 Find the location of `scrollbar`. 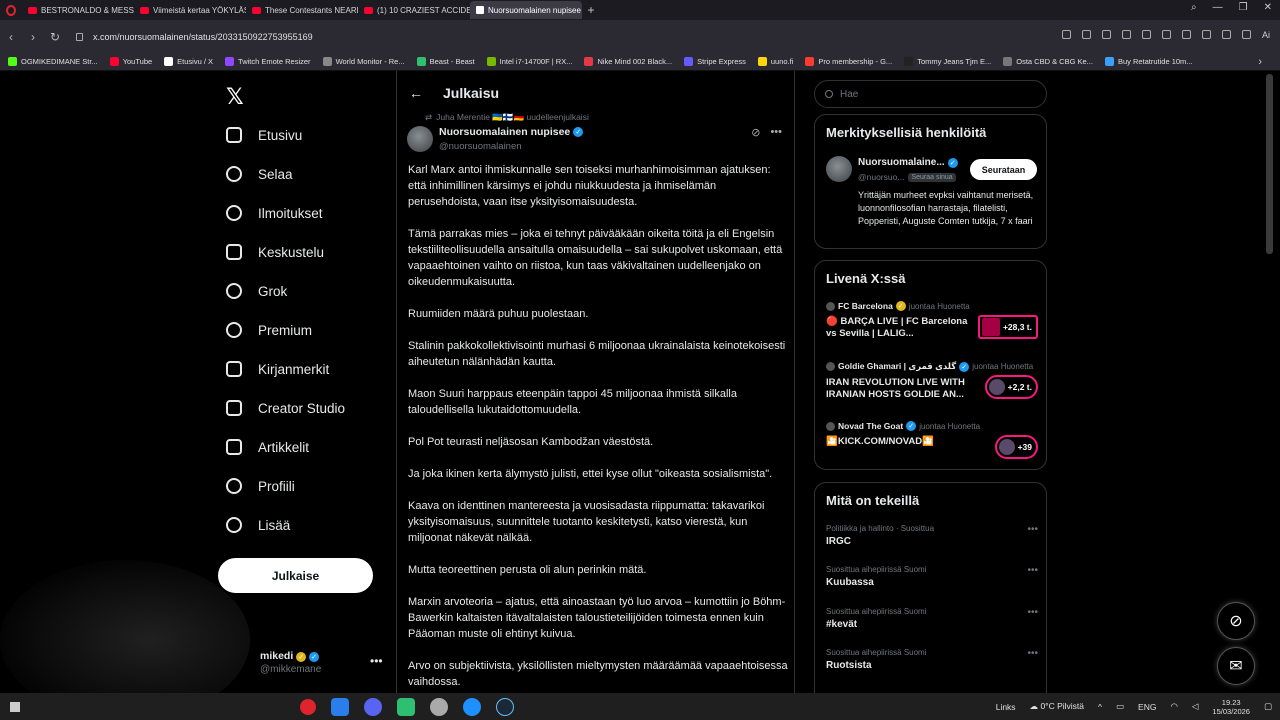

scrollbar is located at coordinates (1269, 164).